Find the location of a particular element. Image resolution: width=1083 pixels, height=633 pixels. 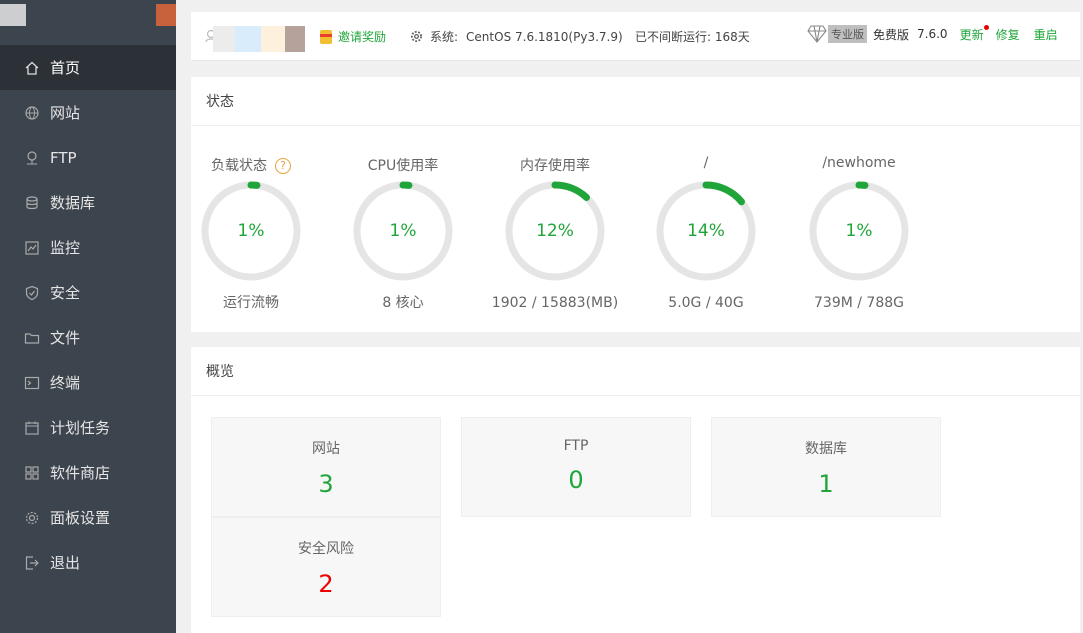

overview-card-websites: 网站 3 is located at coordinates (326, 467).